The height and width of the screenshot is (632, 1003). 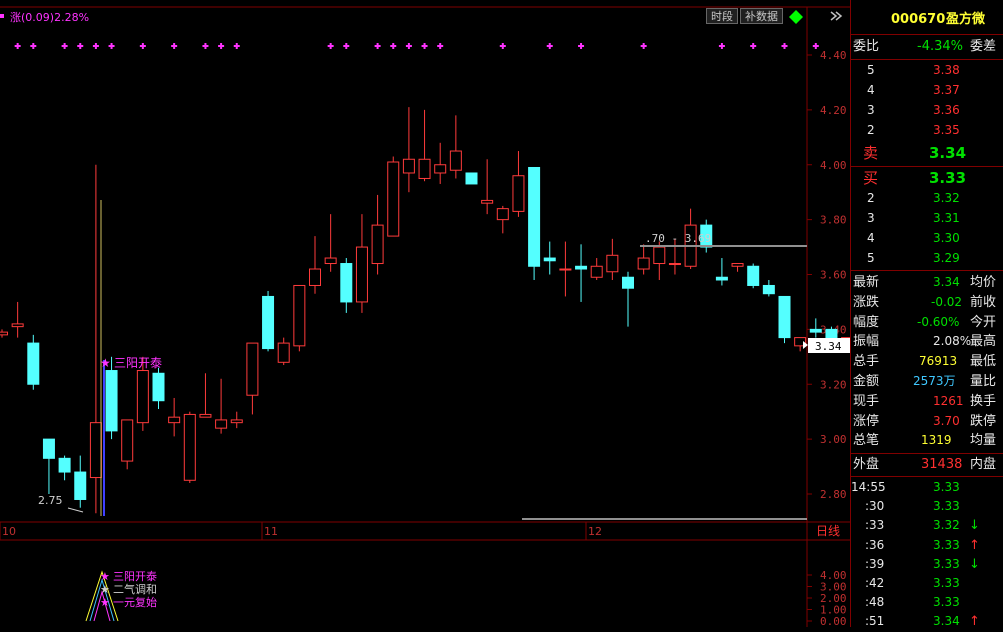 What do you see at coordinates (946, 258) in the screenshot?
I see `buy-level-price: 3.29` at bounding box center [946, 258].